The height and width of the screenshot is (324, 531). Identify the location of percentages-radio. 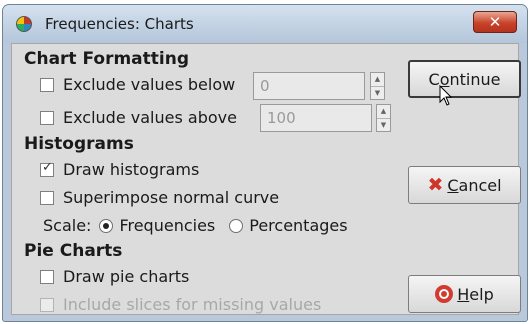
(236, 225).